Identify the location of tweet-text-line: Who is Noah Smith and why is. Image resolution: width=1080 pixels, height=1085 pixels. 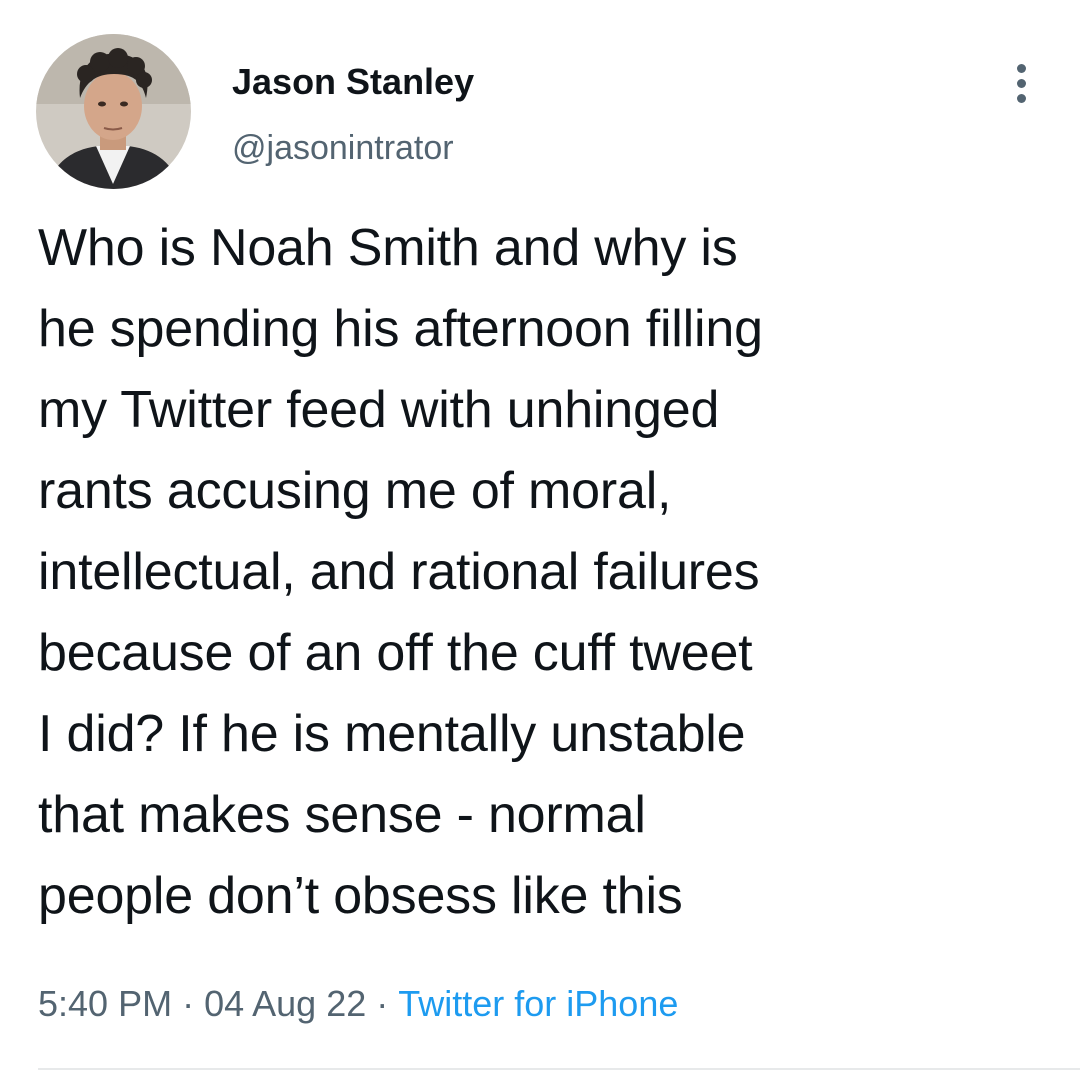
(388, 248).